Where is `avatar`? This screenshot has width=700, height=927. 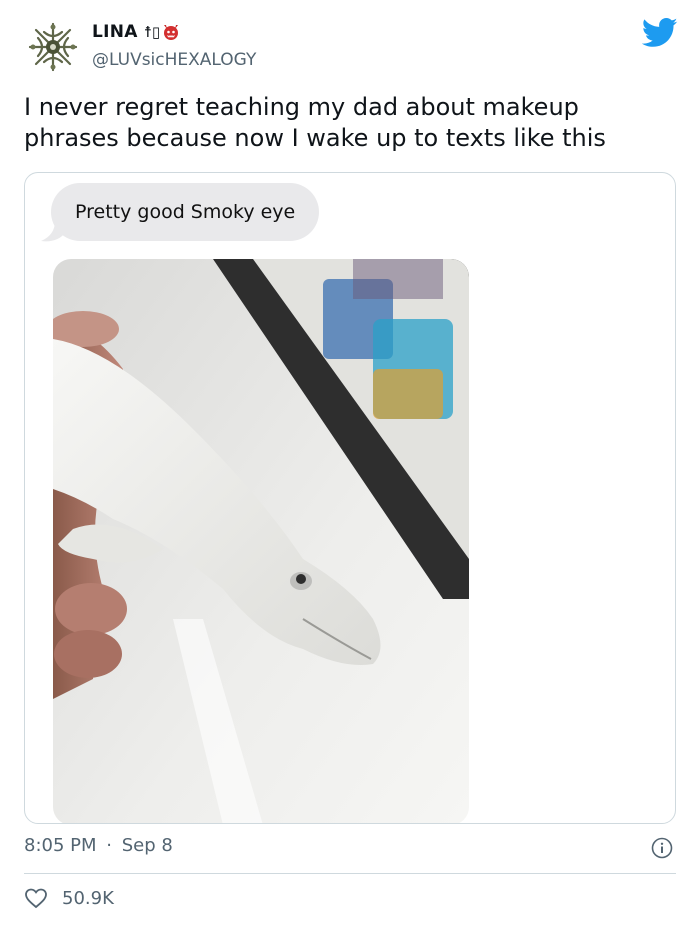
avatar is located at coordinates (53, 47).